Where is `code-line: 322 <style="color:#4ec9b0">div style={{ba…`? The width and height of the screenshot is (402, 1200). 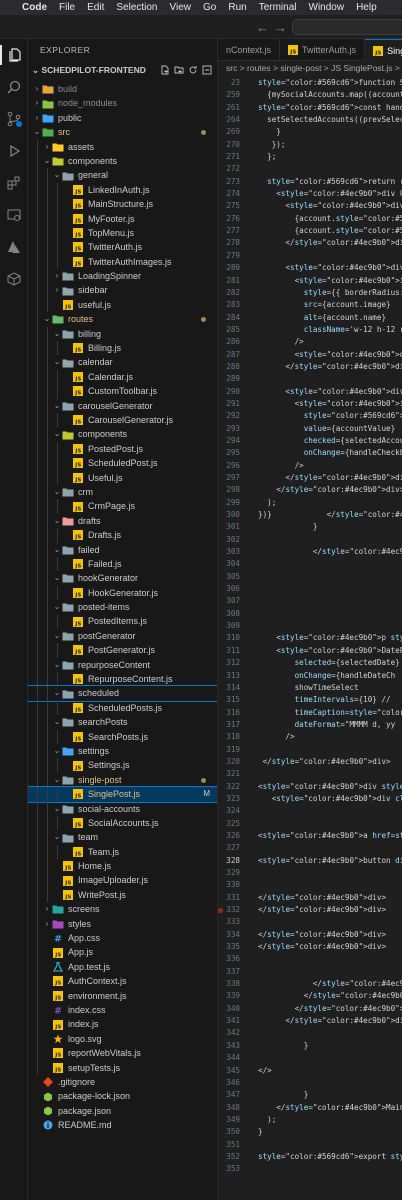 code-line: 322 <style="color:#4ec9b0">div style={{ba… is located at coordinates (310, 787).